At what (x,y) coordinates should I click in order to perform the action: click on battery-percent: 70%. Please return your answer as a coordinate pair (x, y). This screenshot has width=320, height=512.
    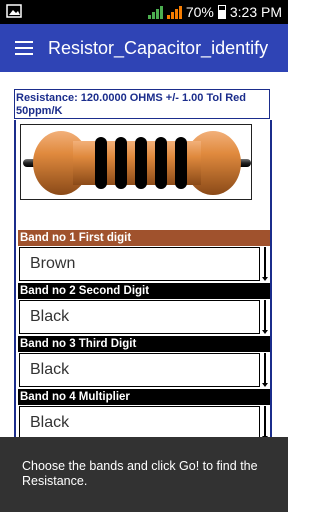
    Looking at the image, I should click on (199, 12).